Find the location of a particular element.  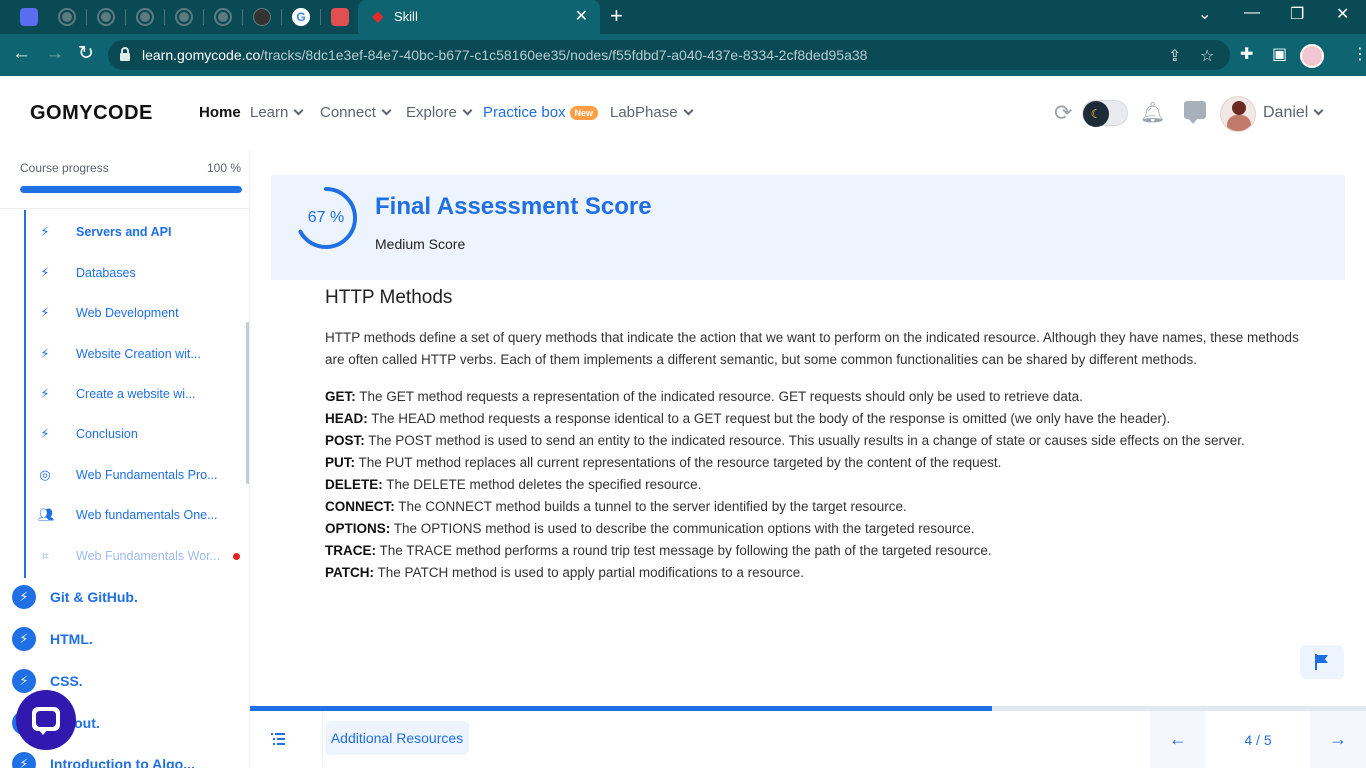

browser-profile-icon is located at coordinates (1312, 56).